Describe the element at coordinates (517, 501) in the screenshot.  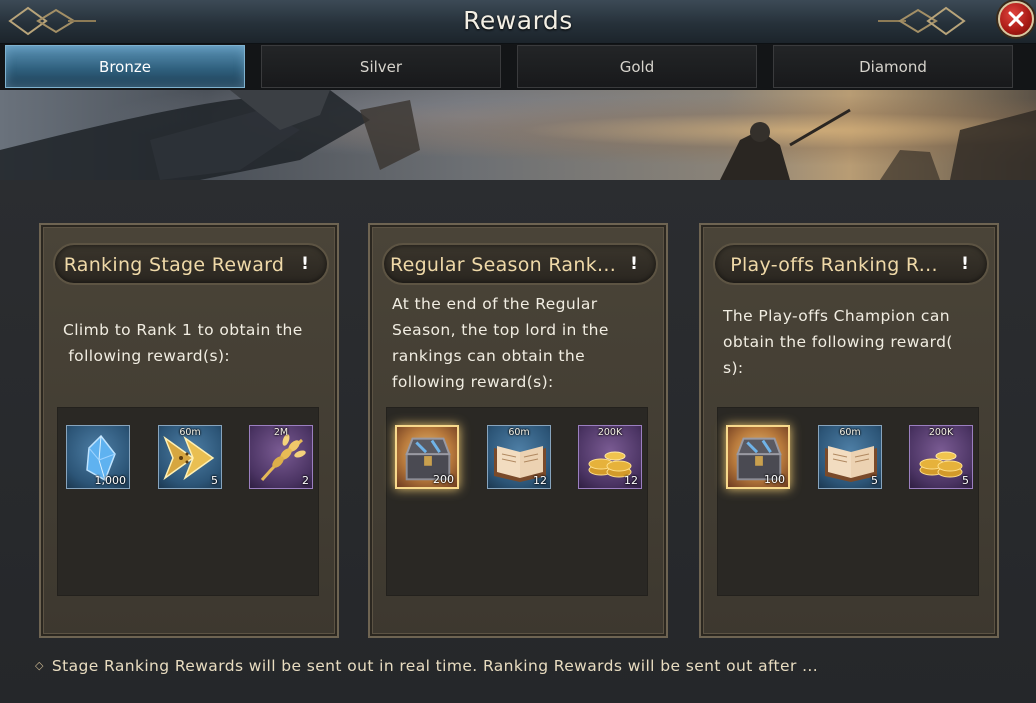
I see `reward-list: 200 60m 12 200K 12` at that location.